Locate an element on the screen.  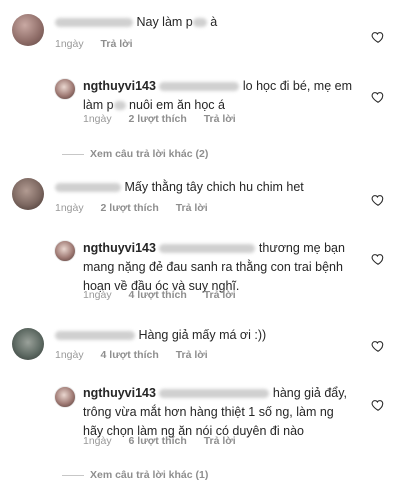
comment-1: Nay làm p à 1ngày Trả lời is located at coordinates (202, 30).